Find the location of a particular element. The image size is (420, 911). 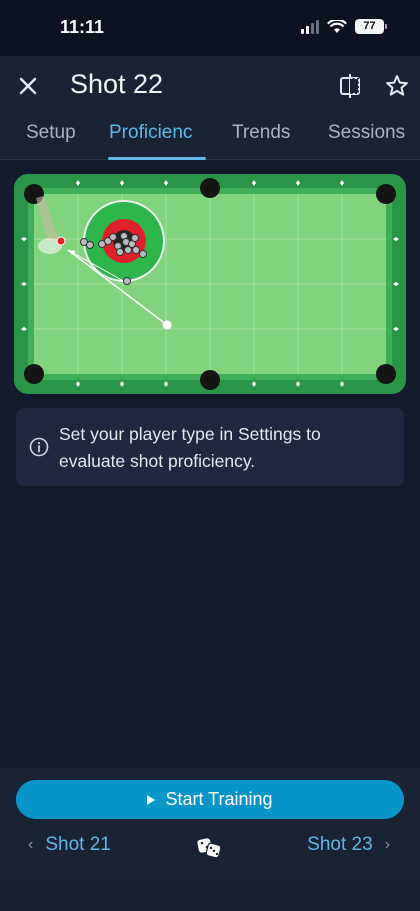

chevron-left-icon: ‹ is located at coordinates (31, 844).